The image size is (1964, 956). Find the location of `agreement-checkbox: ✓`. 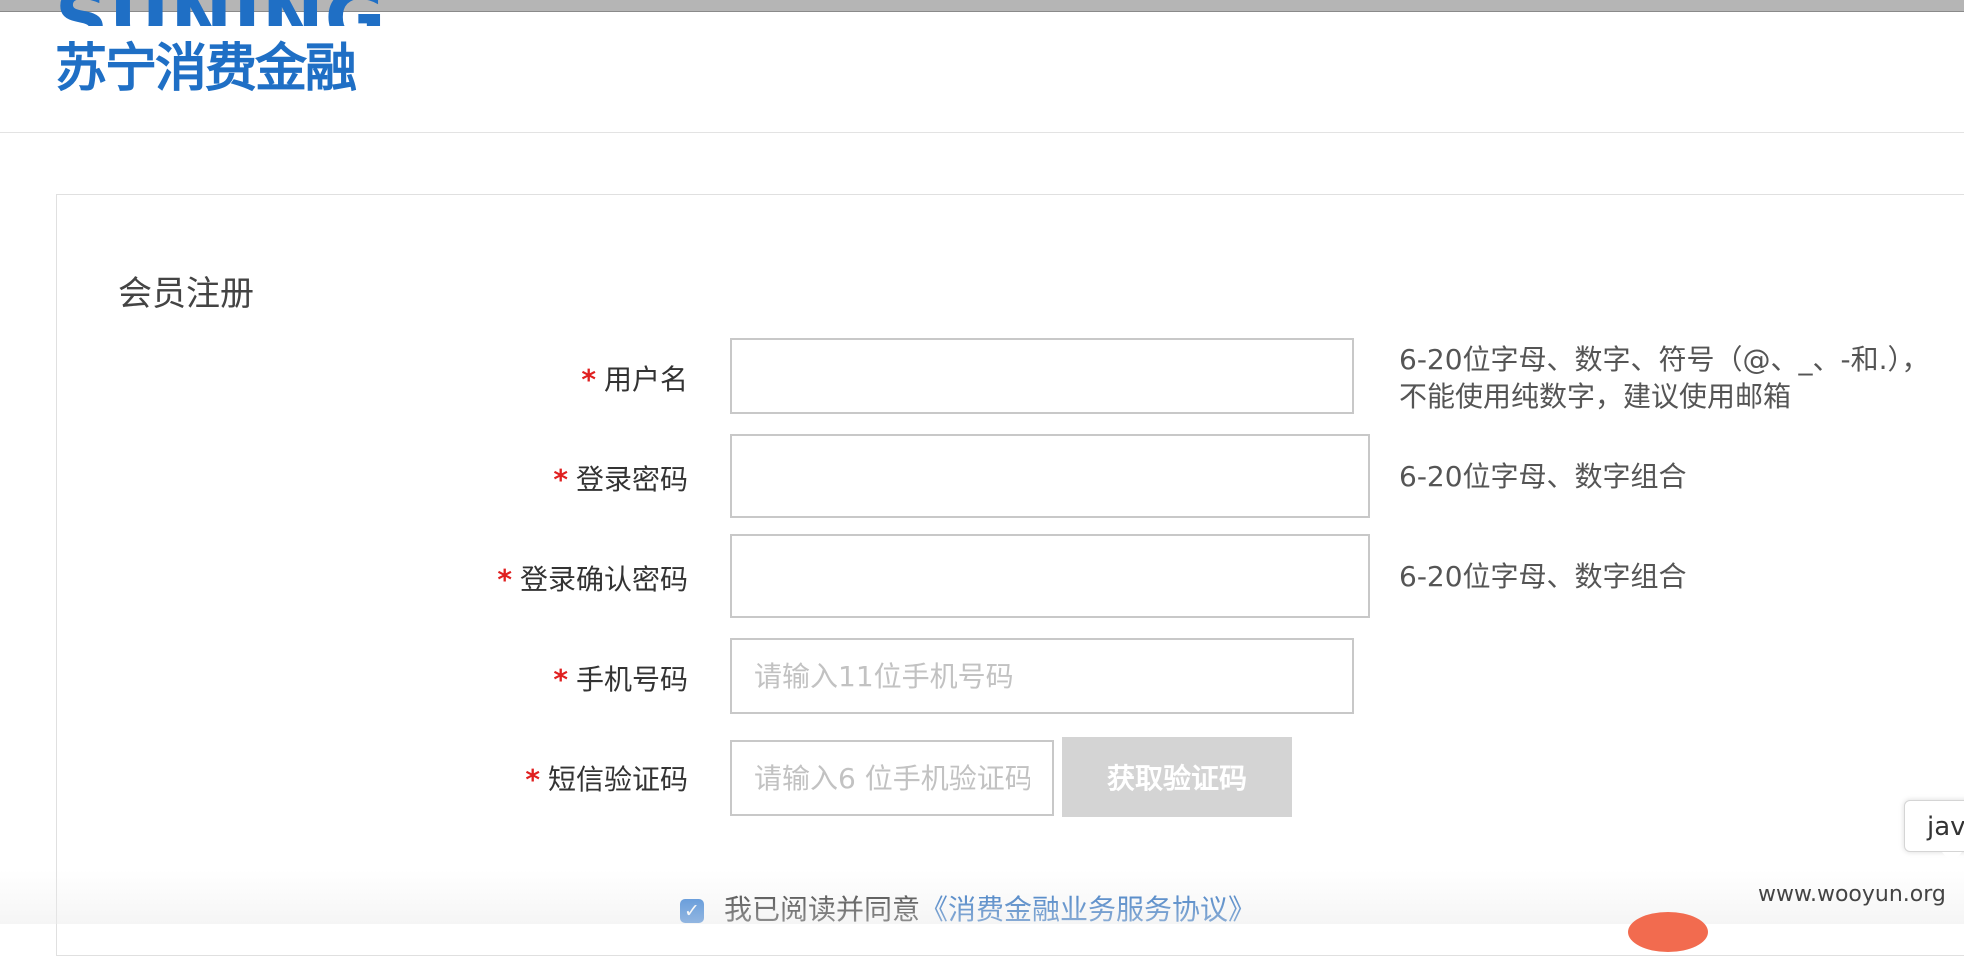

agreement-checkbox: ✓ is located at coordinates (692, 911).